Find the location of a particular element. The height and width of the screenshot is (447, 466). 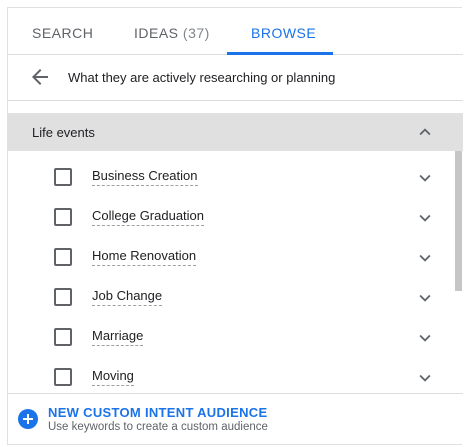

list-item-label: Home Renovation is located at coordinates (144, 257).